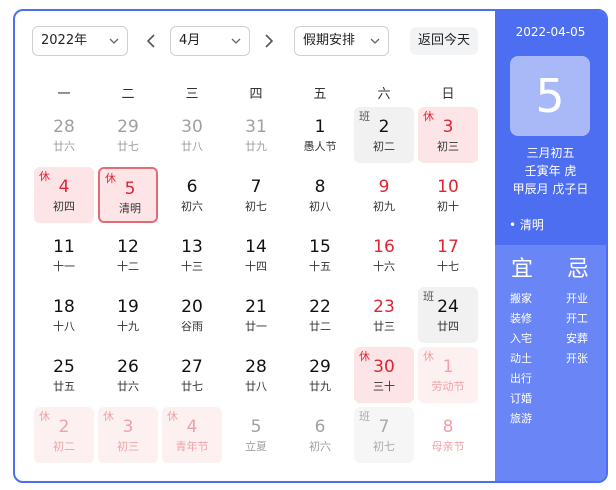  I want to click on day-cell: 休 2 初二, so click(64, 435).